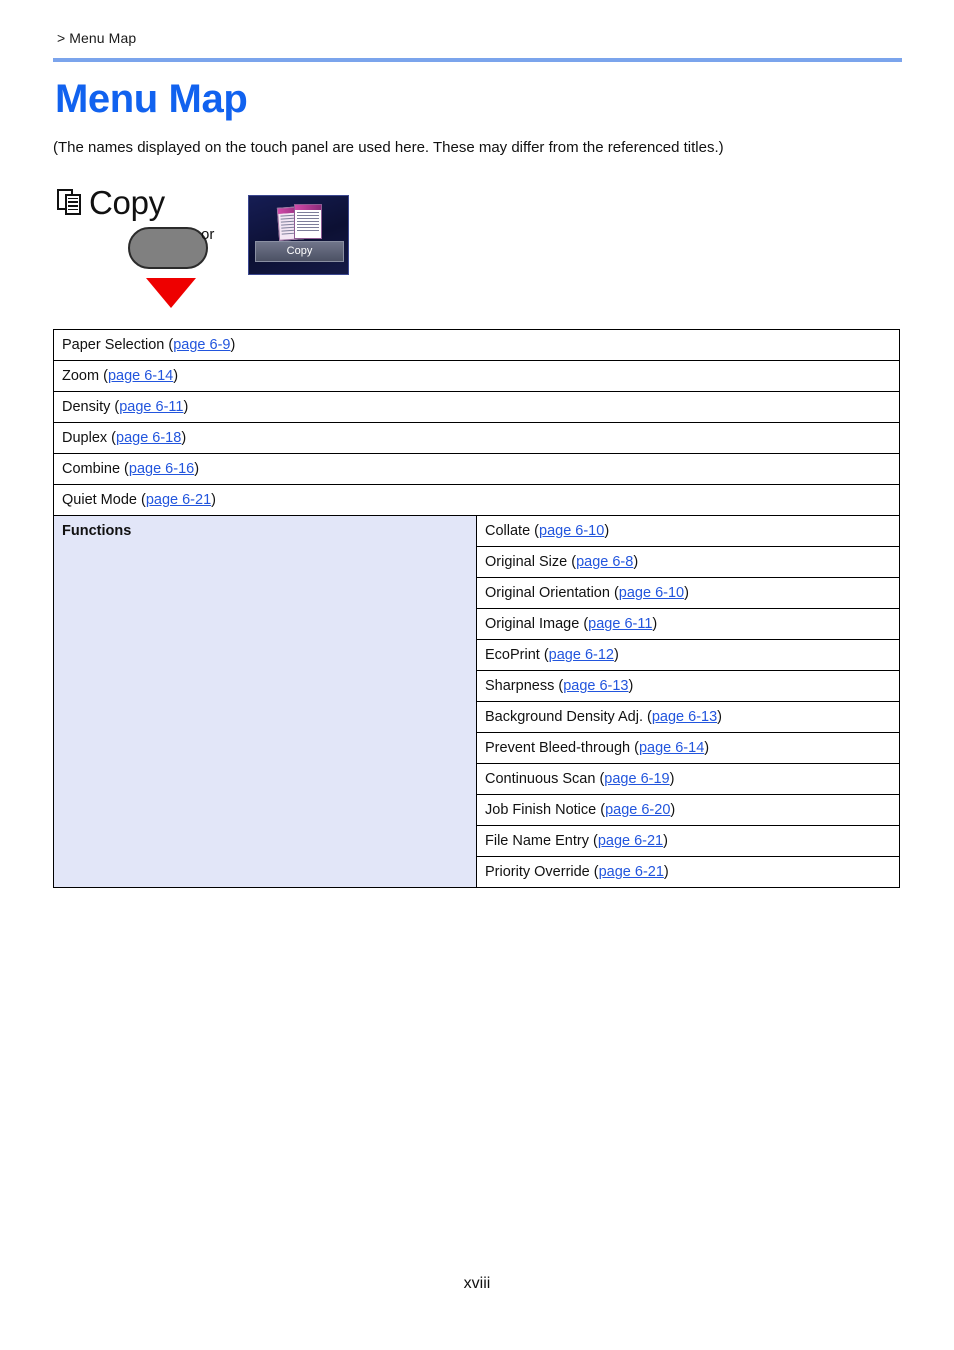 The image size is (954, 1350). I want to click on menu-entry-job-finish-notice: Job Finish Notice (page 6-20), so click(688, 810).